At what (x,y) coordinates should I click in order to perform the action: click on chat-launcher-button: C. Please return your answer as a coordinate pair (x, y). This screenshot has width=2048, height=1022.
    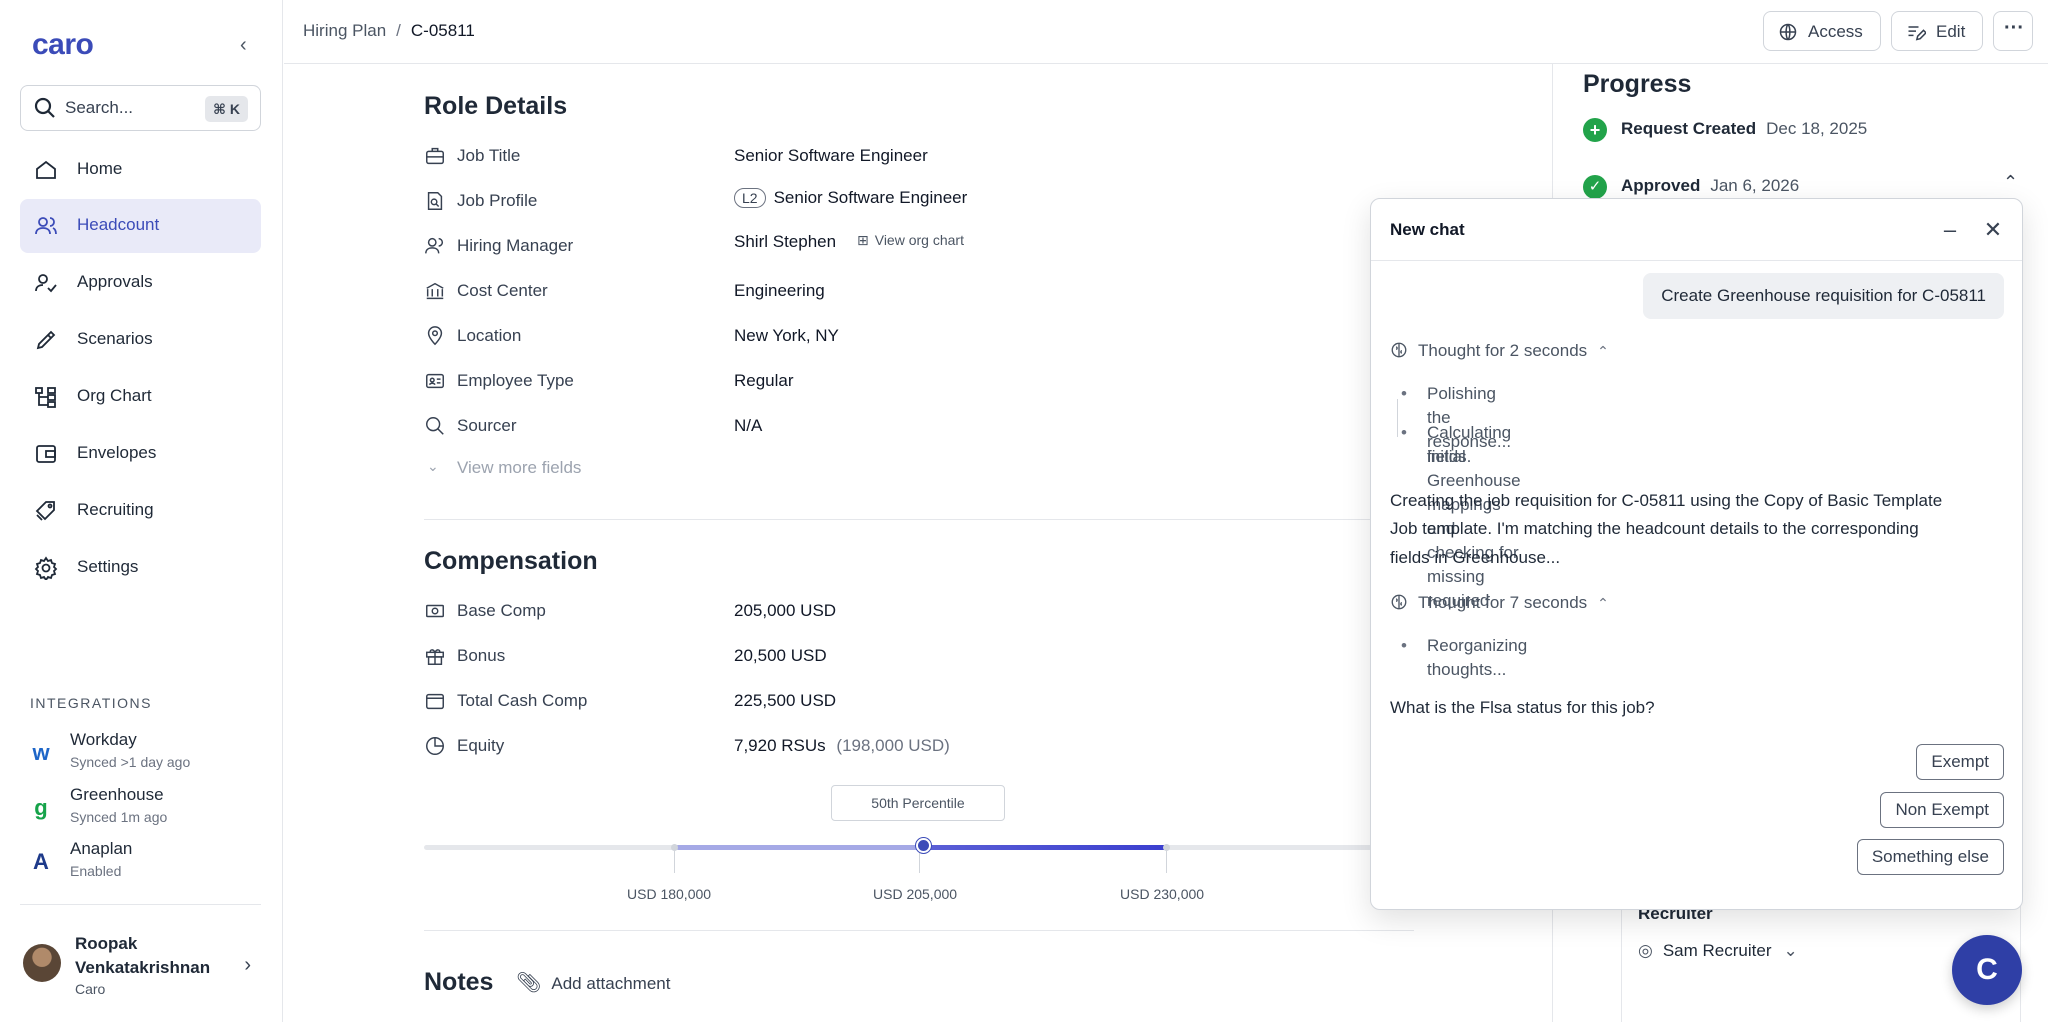
    Looking at the image, I should click on (1987, 970).